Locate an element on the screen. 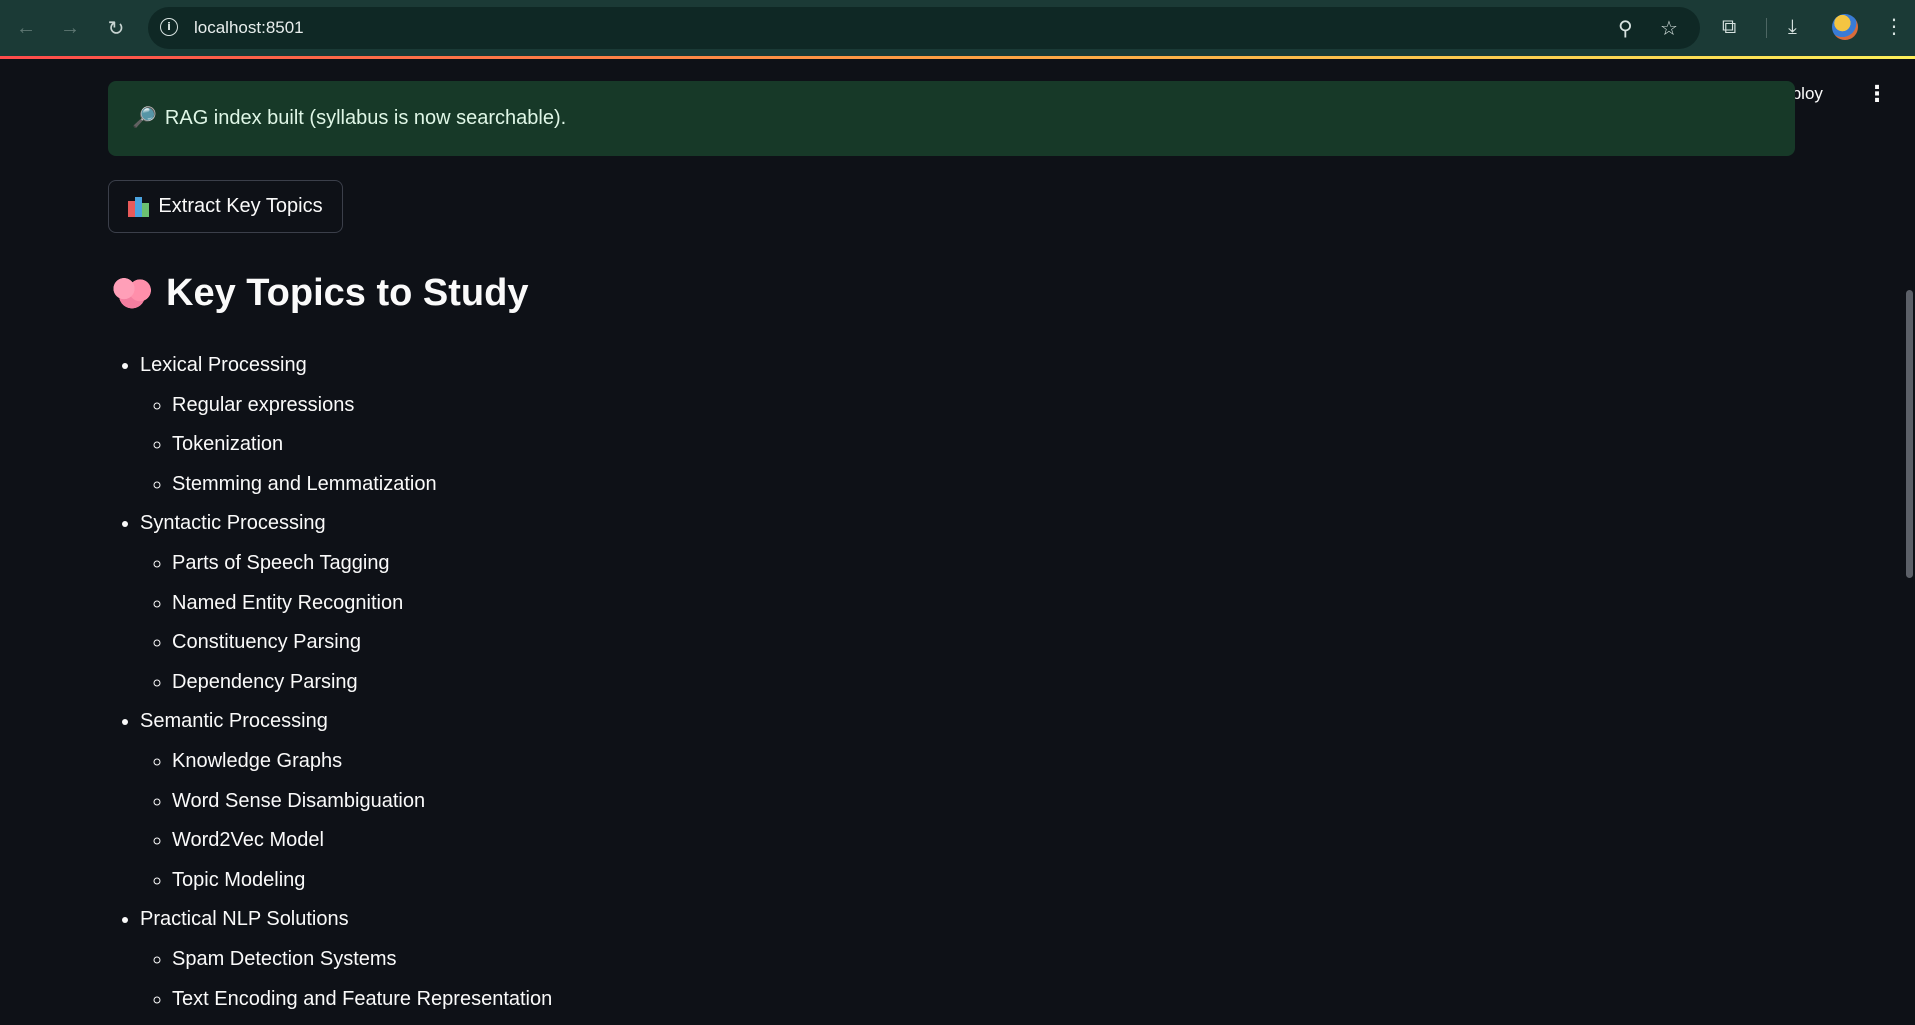 The image size is (1915, 1025). books-icon is located at coordinates (139, 206).